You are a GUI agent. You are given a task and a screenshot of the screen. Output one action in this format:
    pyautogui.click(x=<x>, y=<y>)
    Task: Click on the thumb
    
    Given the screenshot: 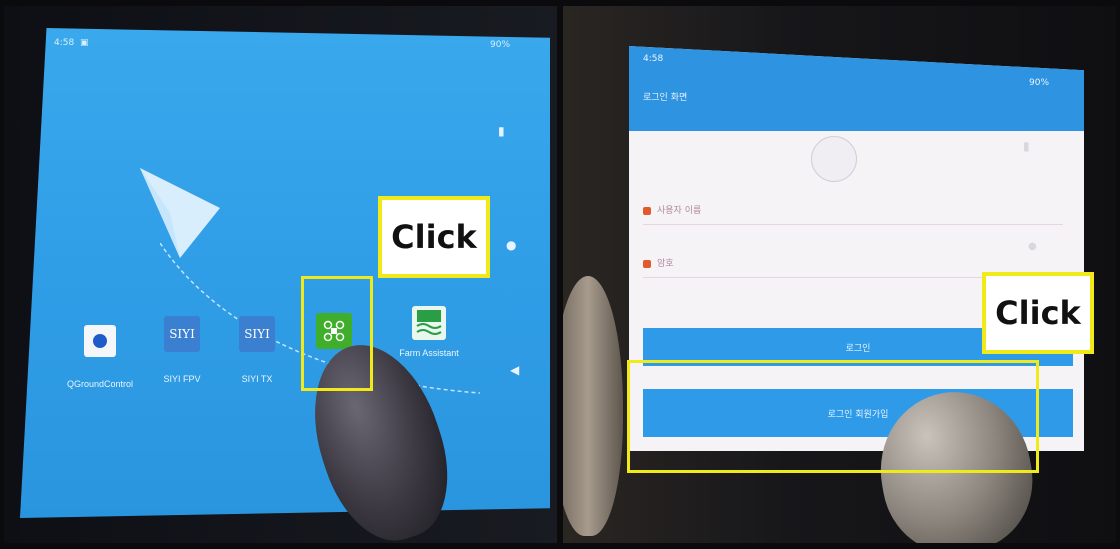 What is the action you would take?
    pyautogui.click(x=593, y=406)
    